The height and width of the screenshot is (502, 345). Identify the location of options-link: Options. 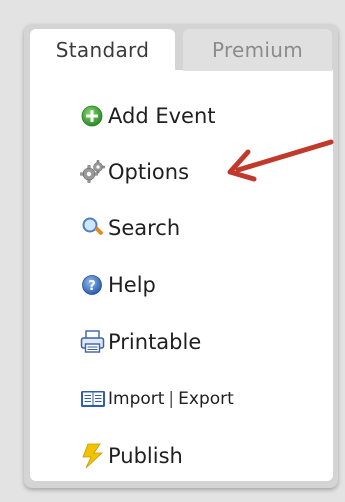
(134, 172).